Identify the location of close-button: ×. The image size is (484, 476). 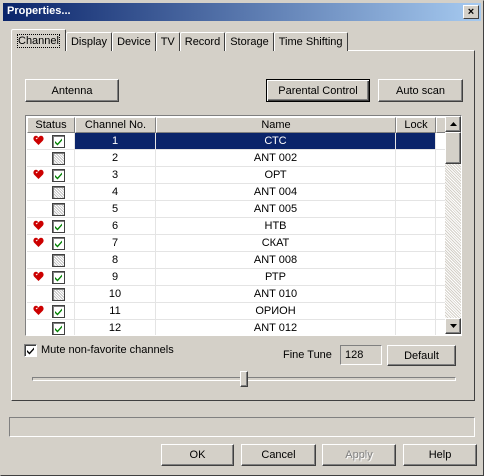
(471, 12).